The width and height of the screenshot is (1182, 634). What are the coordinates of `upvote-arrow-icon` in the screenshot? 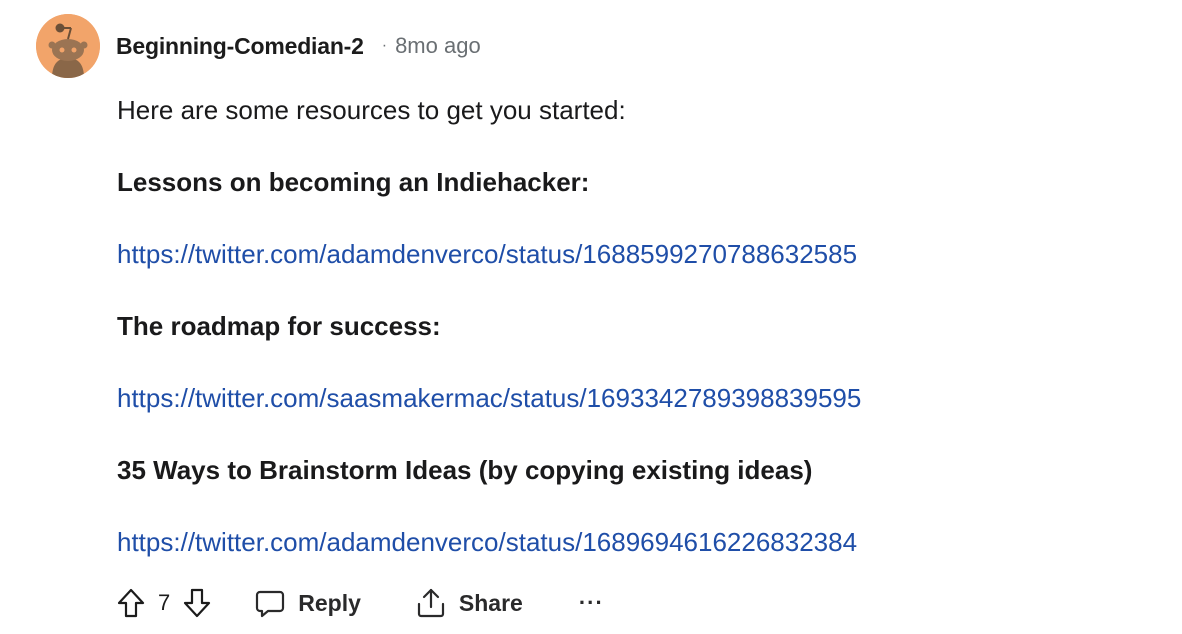 It's located at (131, 603).